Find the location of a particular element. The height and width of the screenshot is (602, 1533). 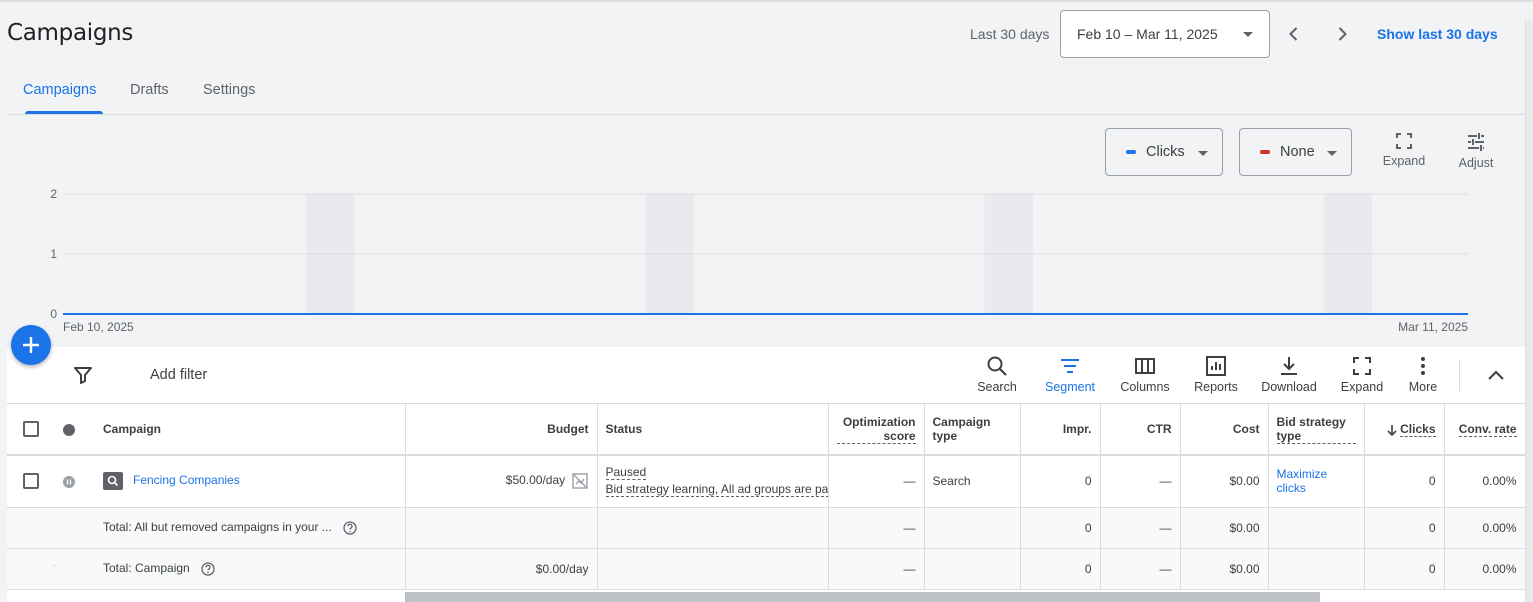

header-optimization-score-label: Optimization score is located at coordinates (876, 429).